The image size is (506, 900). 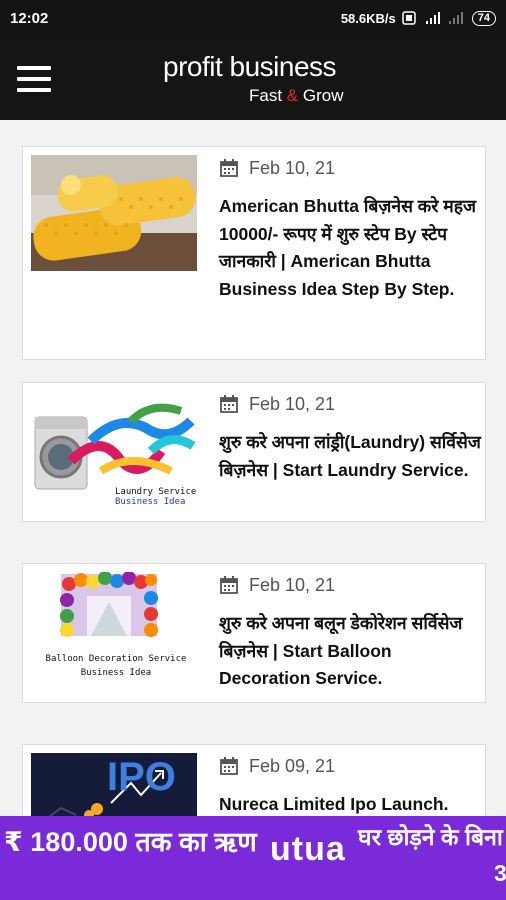 I want to click on status-bar: 12:02 58.6KB/s 74, so click(x=253, y=18).